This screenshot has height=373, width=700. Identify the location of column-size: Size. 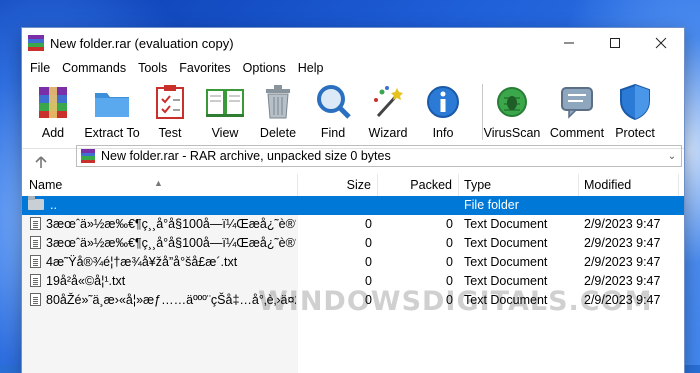
(338, 185).